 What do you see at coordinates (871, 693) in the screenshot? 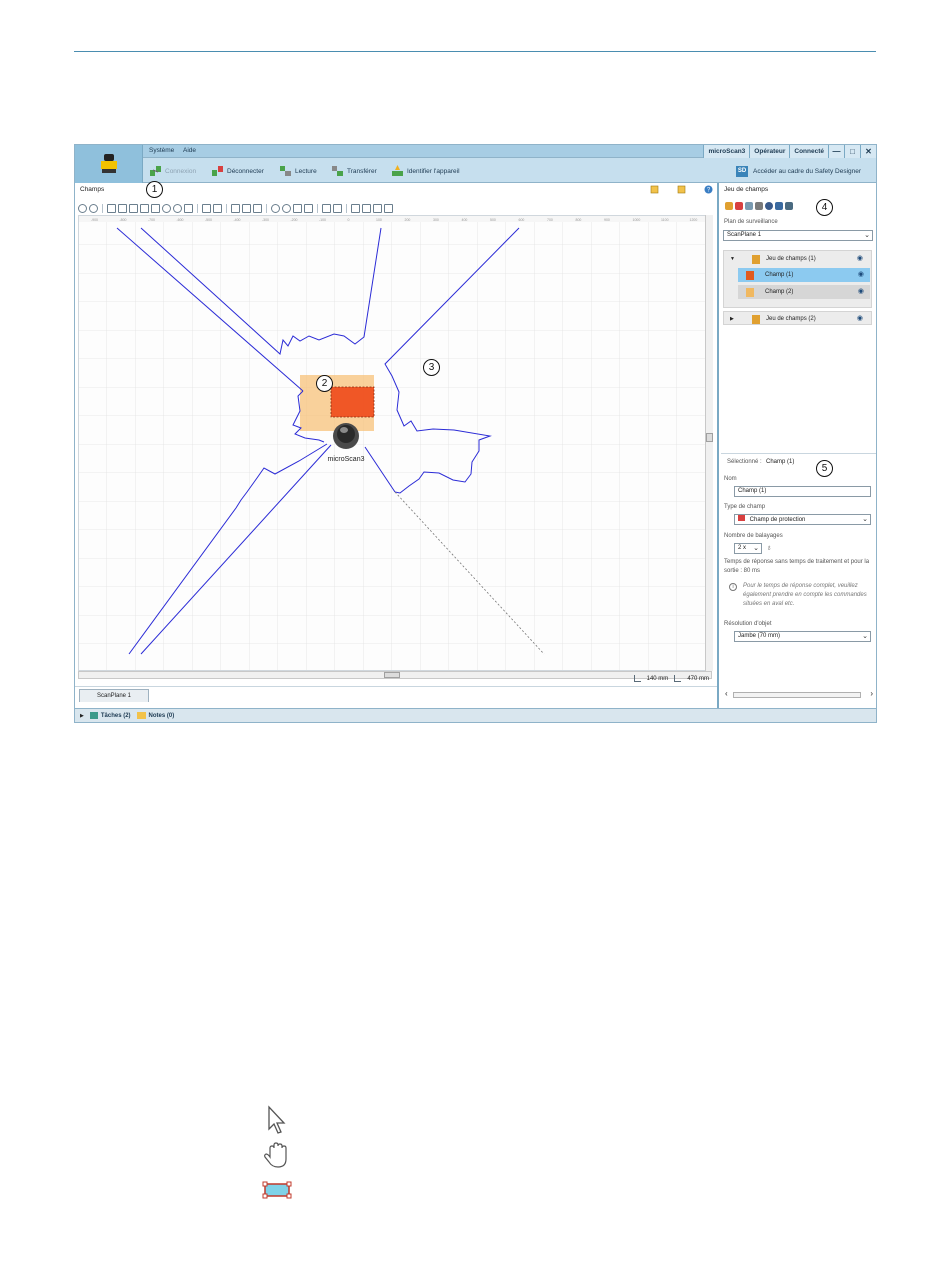
I see `scroll-right-icon: ›` at bounding box center [871, 693].